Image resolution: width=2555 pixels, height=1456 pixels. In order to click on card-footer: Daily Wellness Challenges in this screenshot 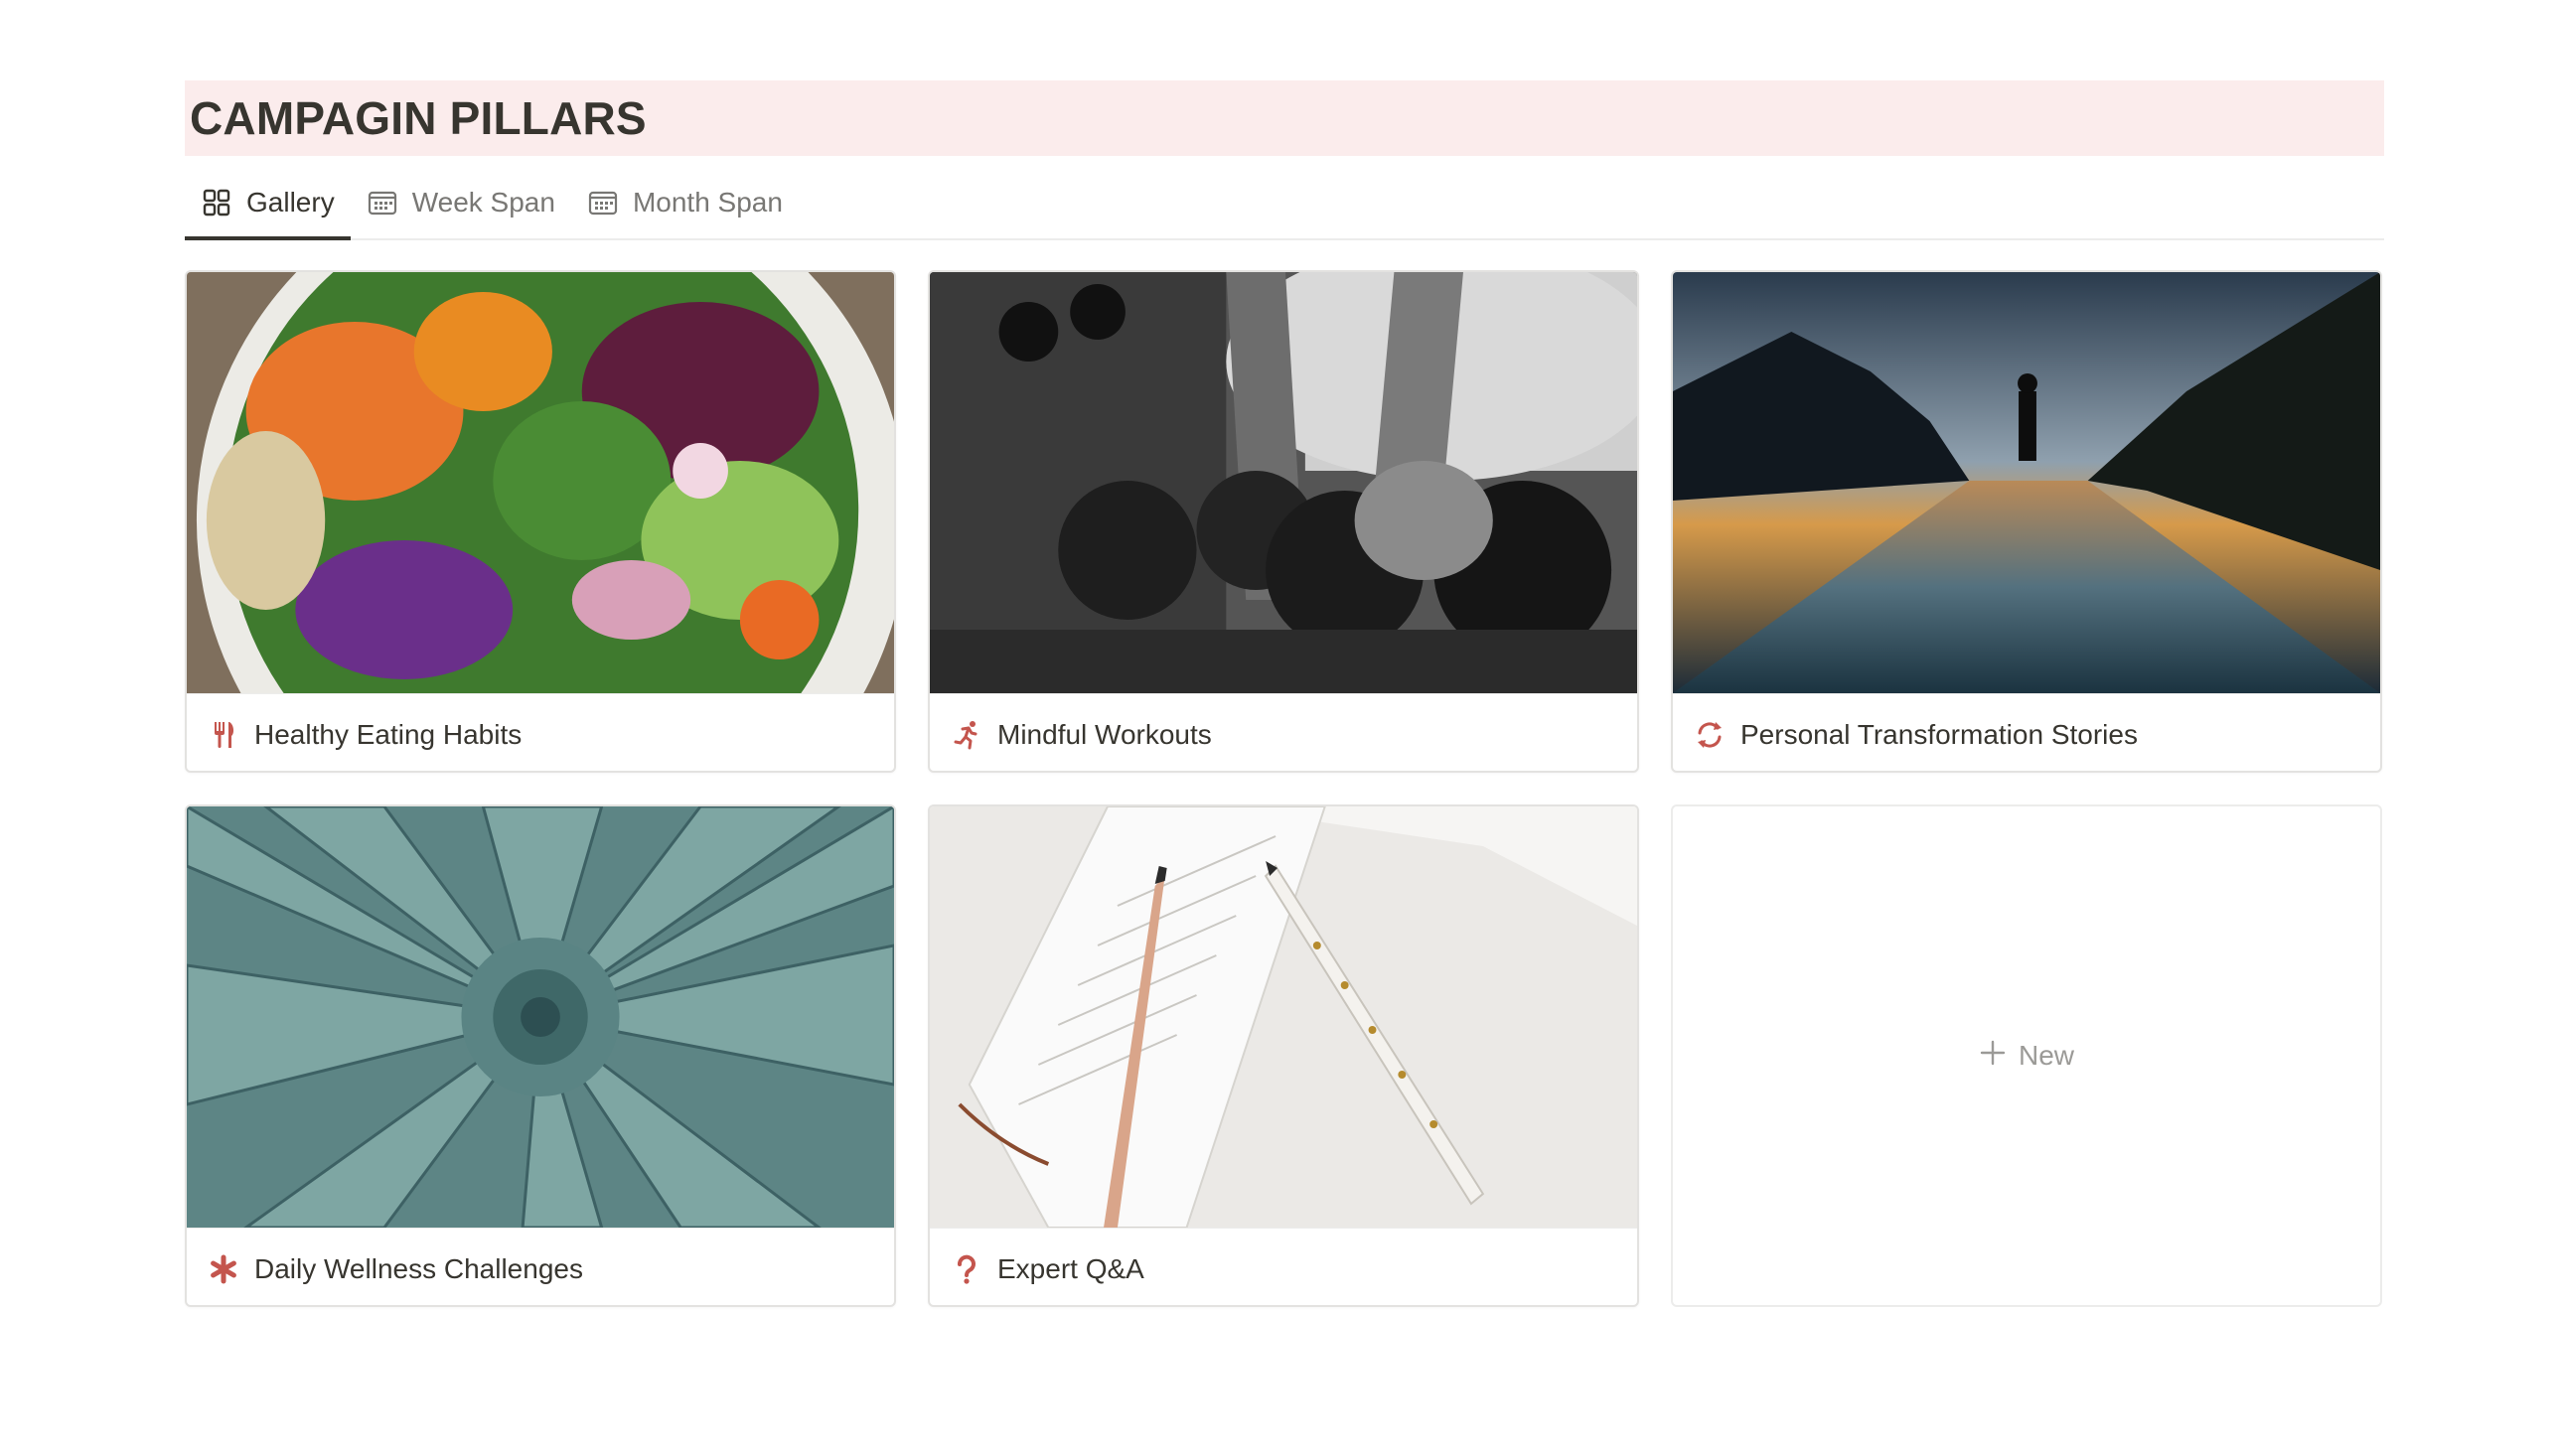, I will do `click(540, 1267)`.